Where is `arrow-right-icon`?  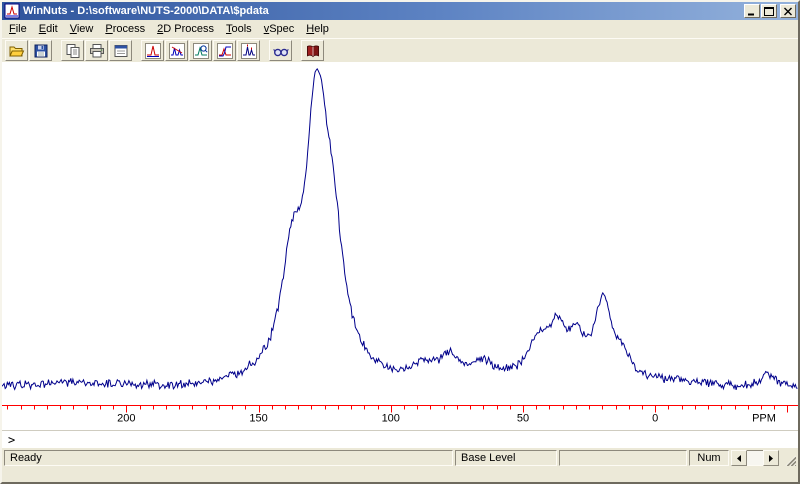
arrow-right-icon is located at coordinates (771, 458).